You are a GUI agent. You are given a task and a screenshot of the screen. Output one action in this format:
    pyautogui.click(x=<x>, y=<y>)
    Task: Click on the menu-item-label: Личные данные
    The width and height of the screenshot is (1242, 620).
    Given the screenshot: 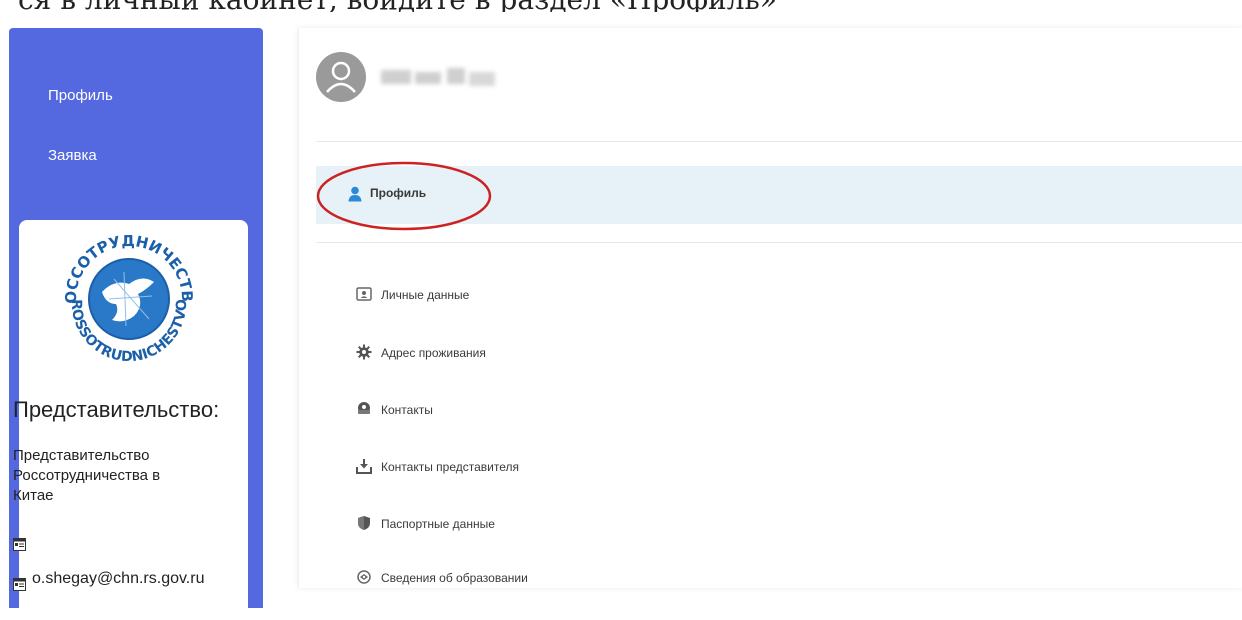 What is the action you would take?
    pyautogui.click(x=425, y=295)
    